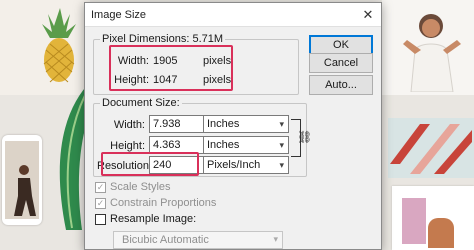 Image resolution: width=474 pixels, height=250 pixels. I want to click on pixel-width-unit: pixels, so click(217, 61).